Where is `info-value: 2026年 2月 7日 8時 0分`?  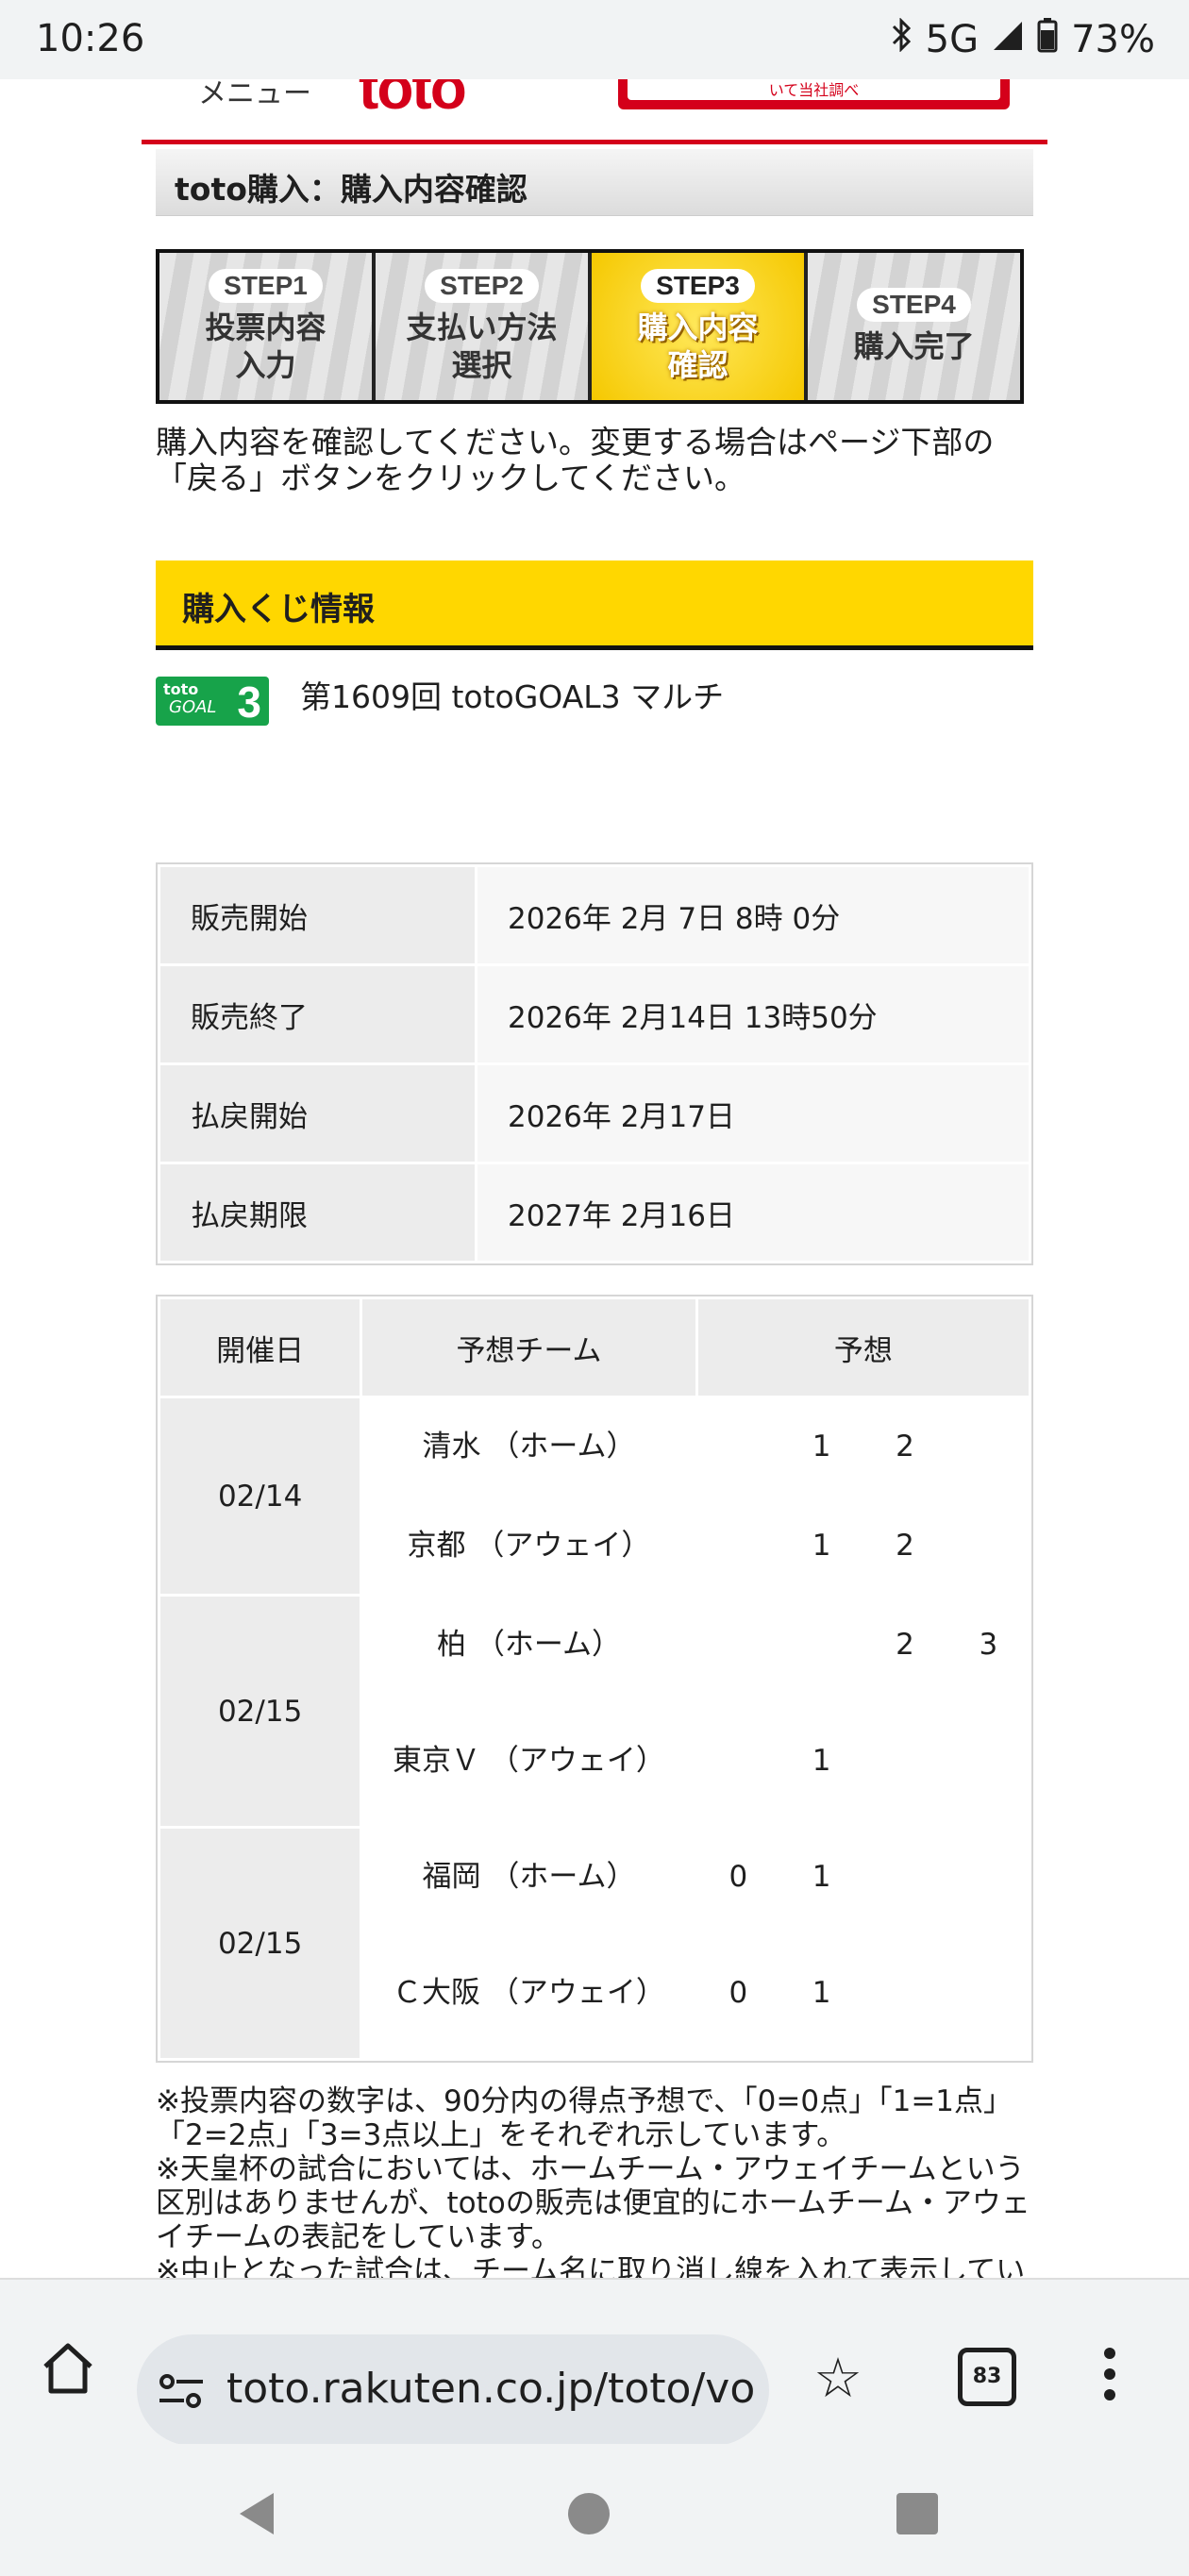 info-value: 2026年 2月 7日 8時 0分 is located at coordinates (753, 915).